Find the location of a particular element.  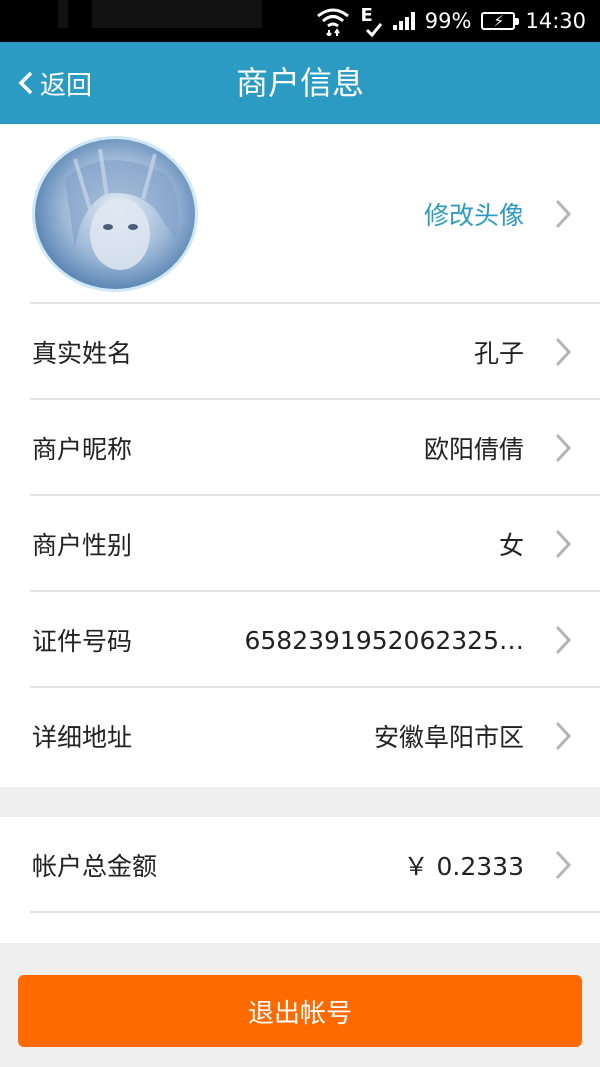

nickname-label: 商户昵称 is located at coordinates (82, 449).